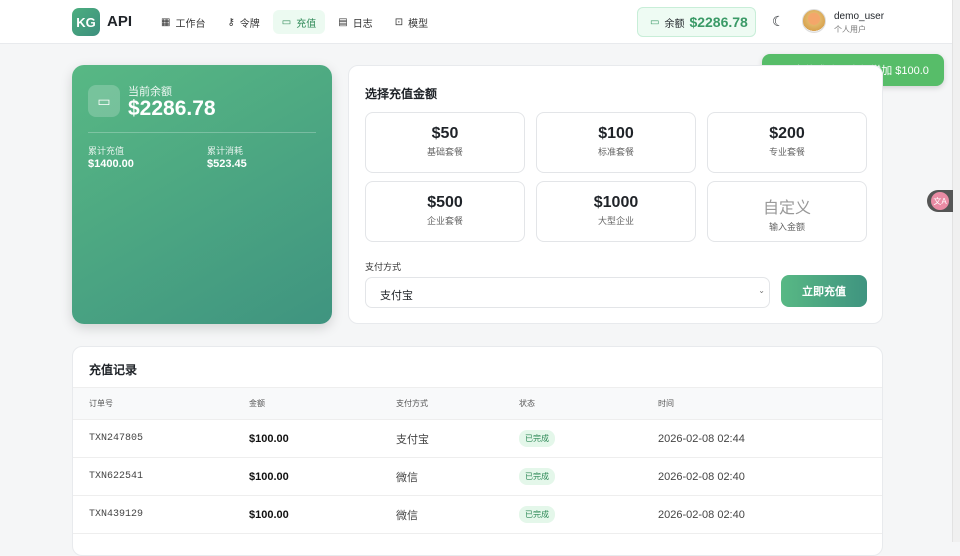  I want to click on total-recharge-value: $1400.00, so click(111, 164).